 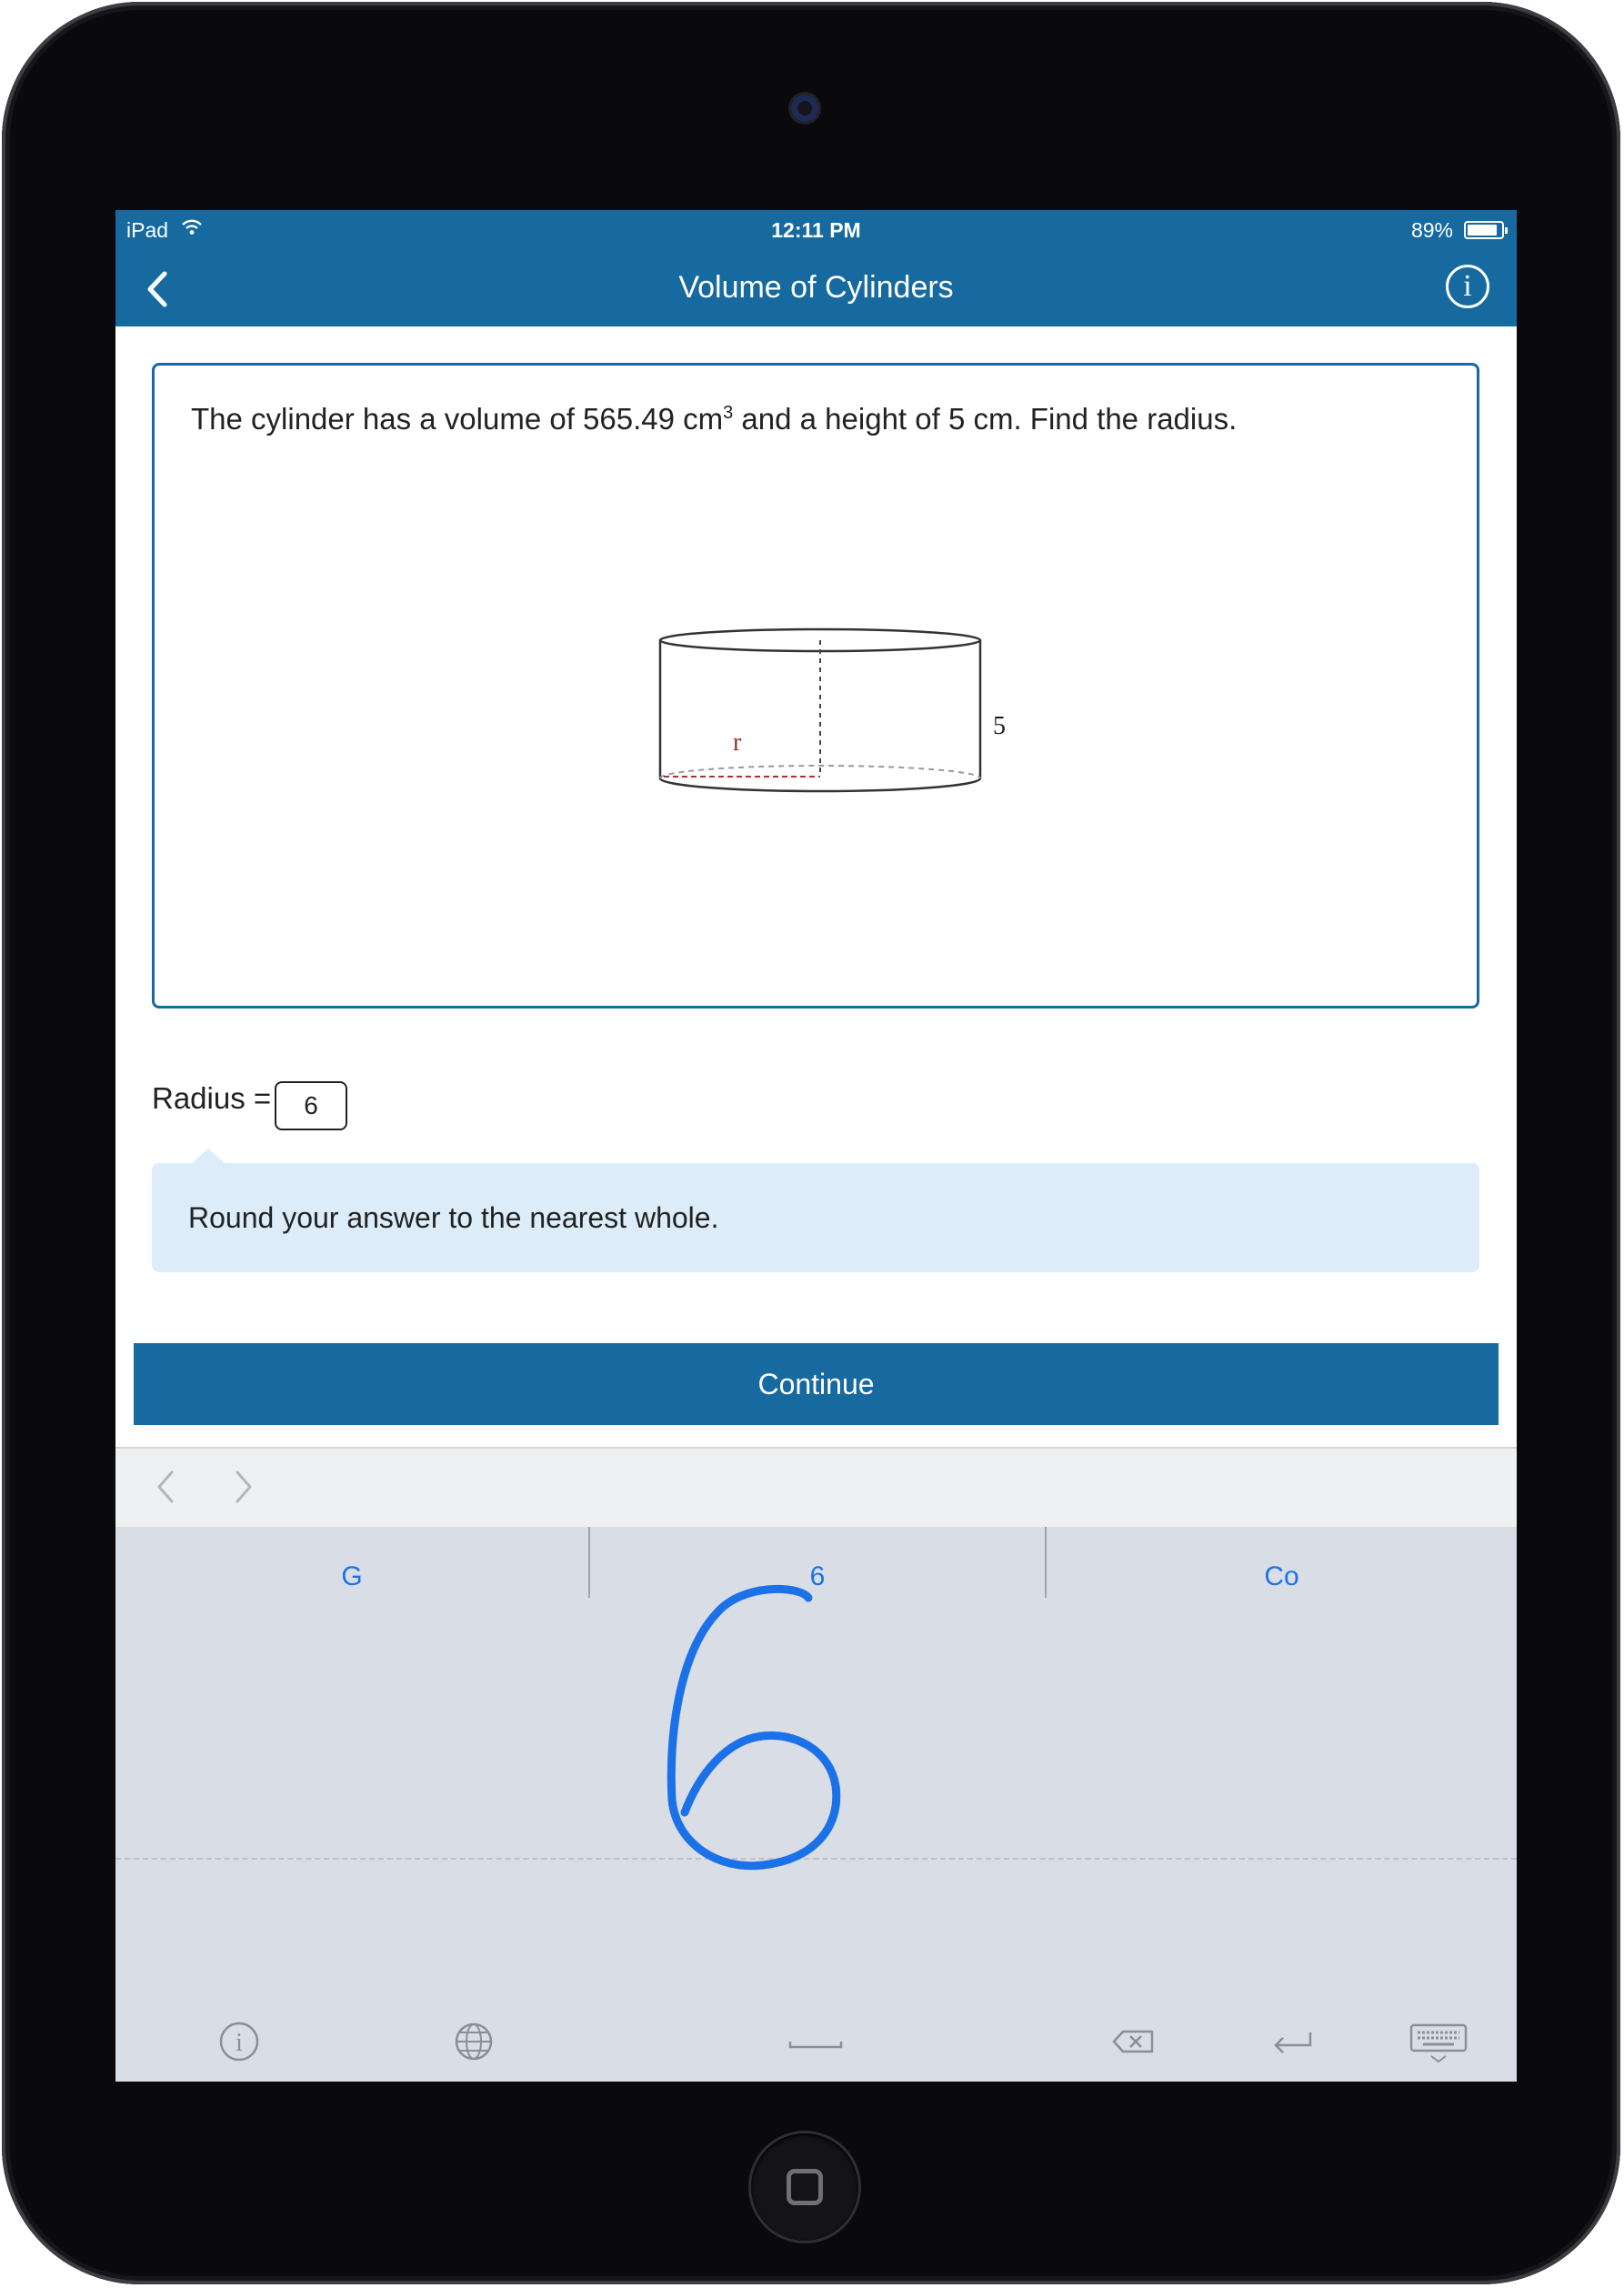 I want to click on chevron-left-icon, so click(x=165, y=1486).